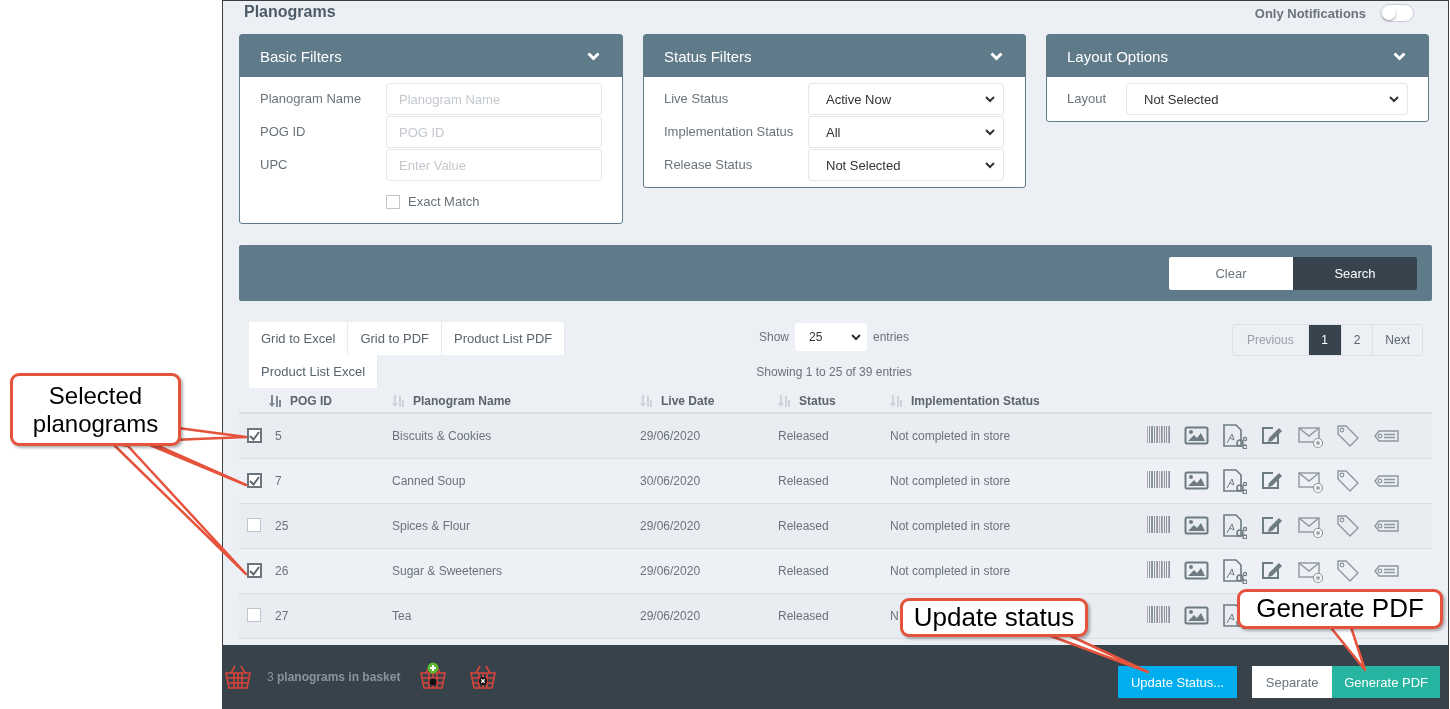 The width and height of the screenshot is (1450, 709). Describe the element at coordinates (894, 616) in the screenshot. I see `table-cell: N` at that location.